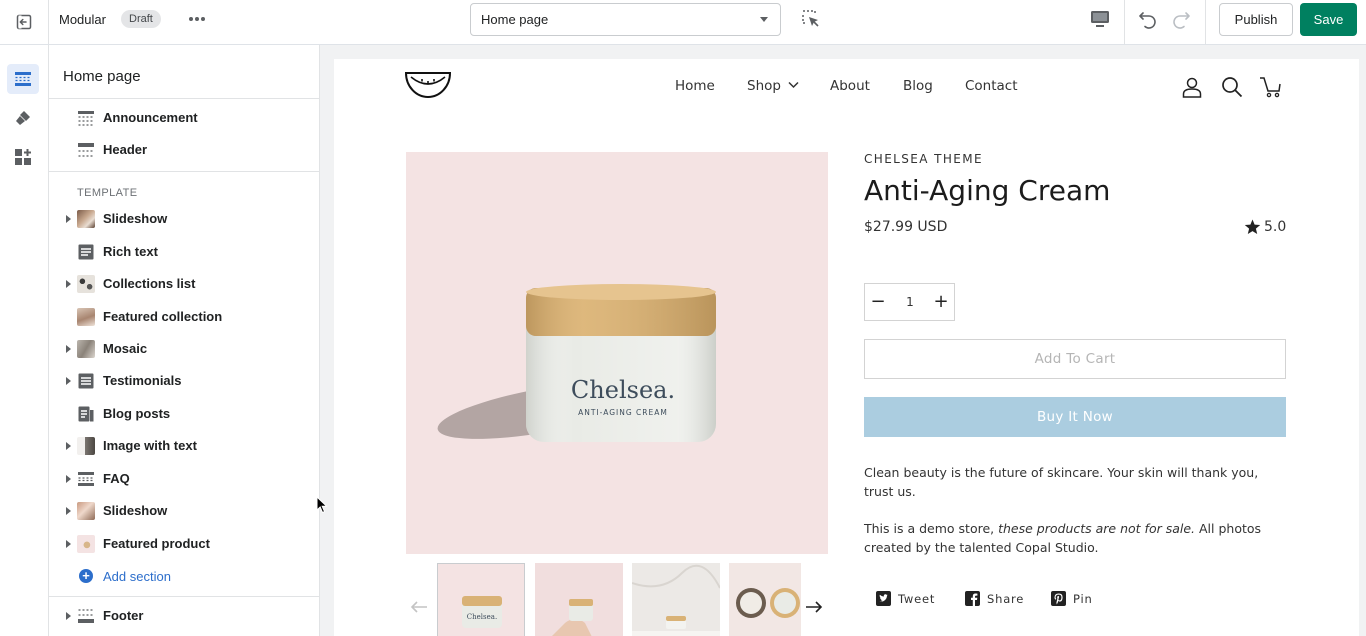  I want to click on share-label: Share, so click(1006, 598).